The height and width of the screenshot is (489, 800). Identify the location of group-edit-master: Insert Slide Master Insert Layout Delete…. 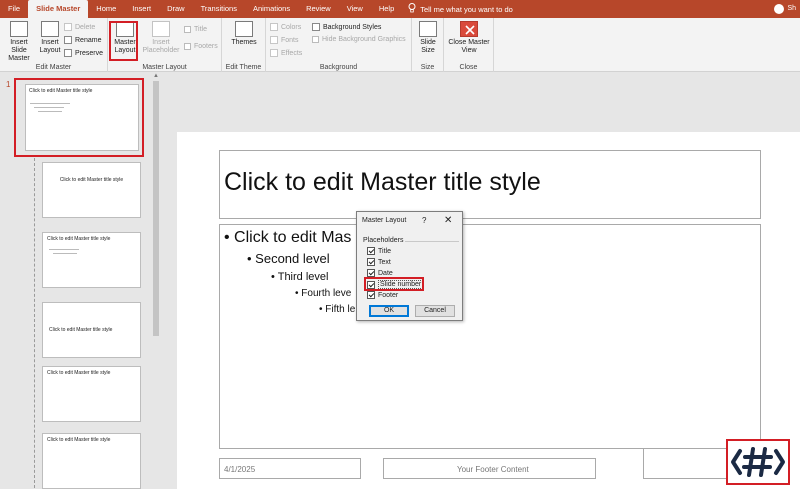
(54, 45).